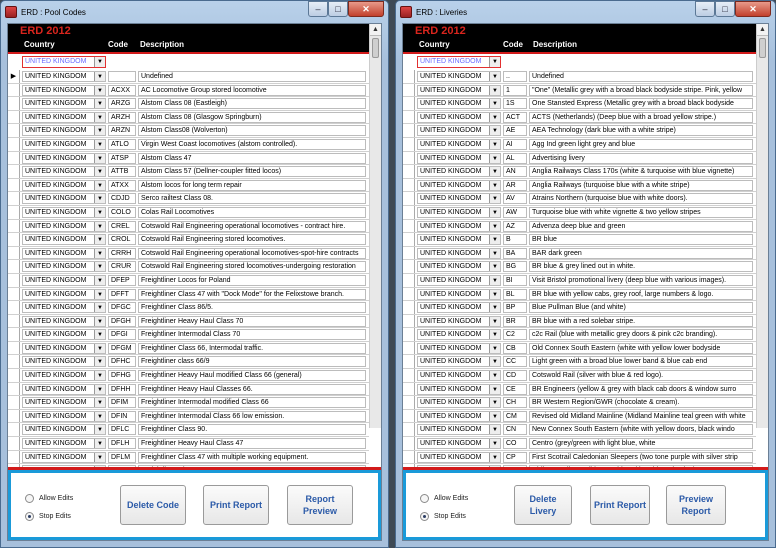 This screenshot has width=776, height=548. Describe the element at coordinates (122, 76) in the screenshot. I see `code-field` at that location.